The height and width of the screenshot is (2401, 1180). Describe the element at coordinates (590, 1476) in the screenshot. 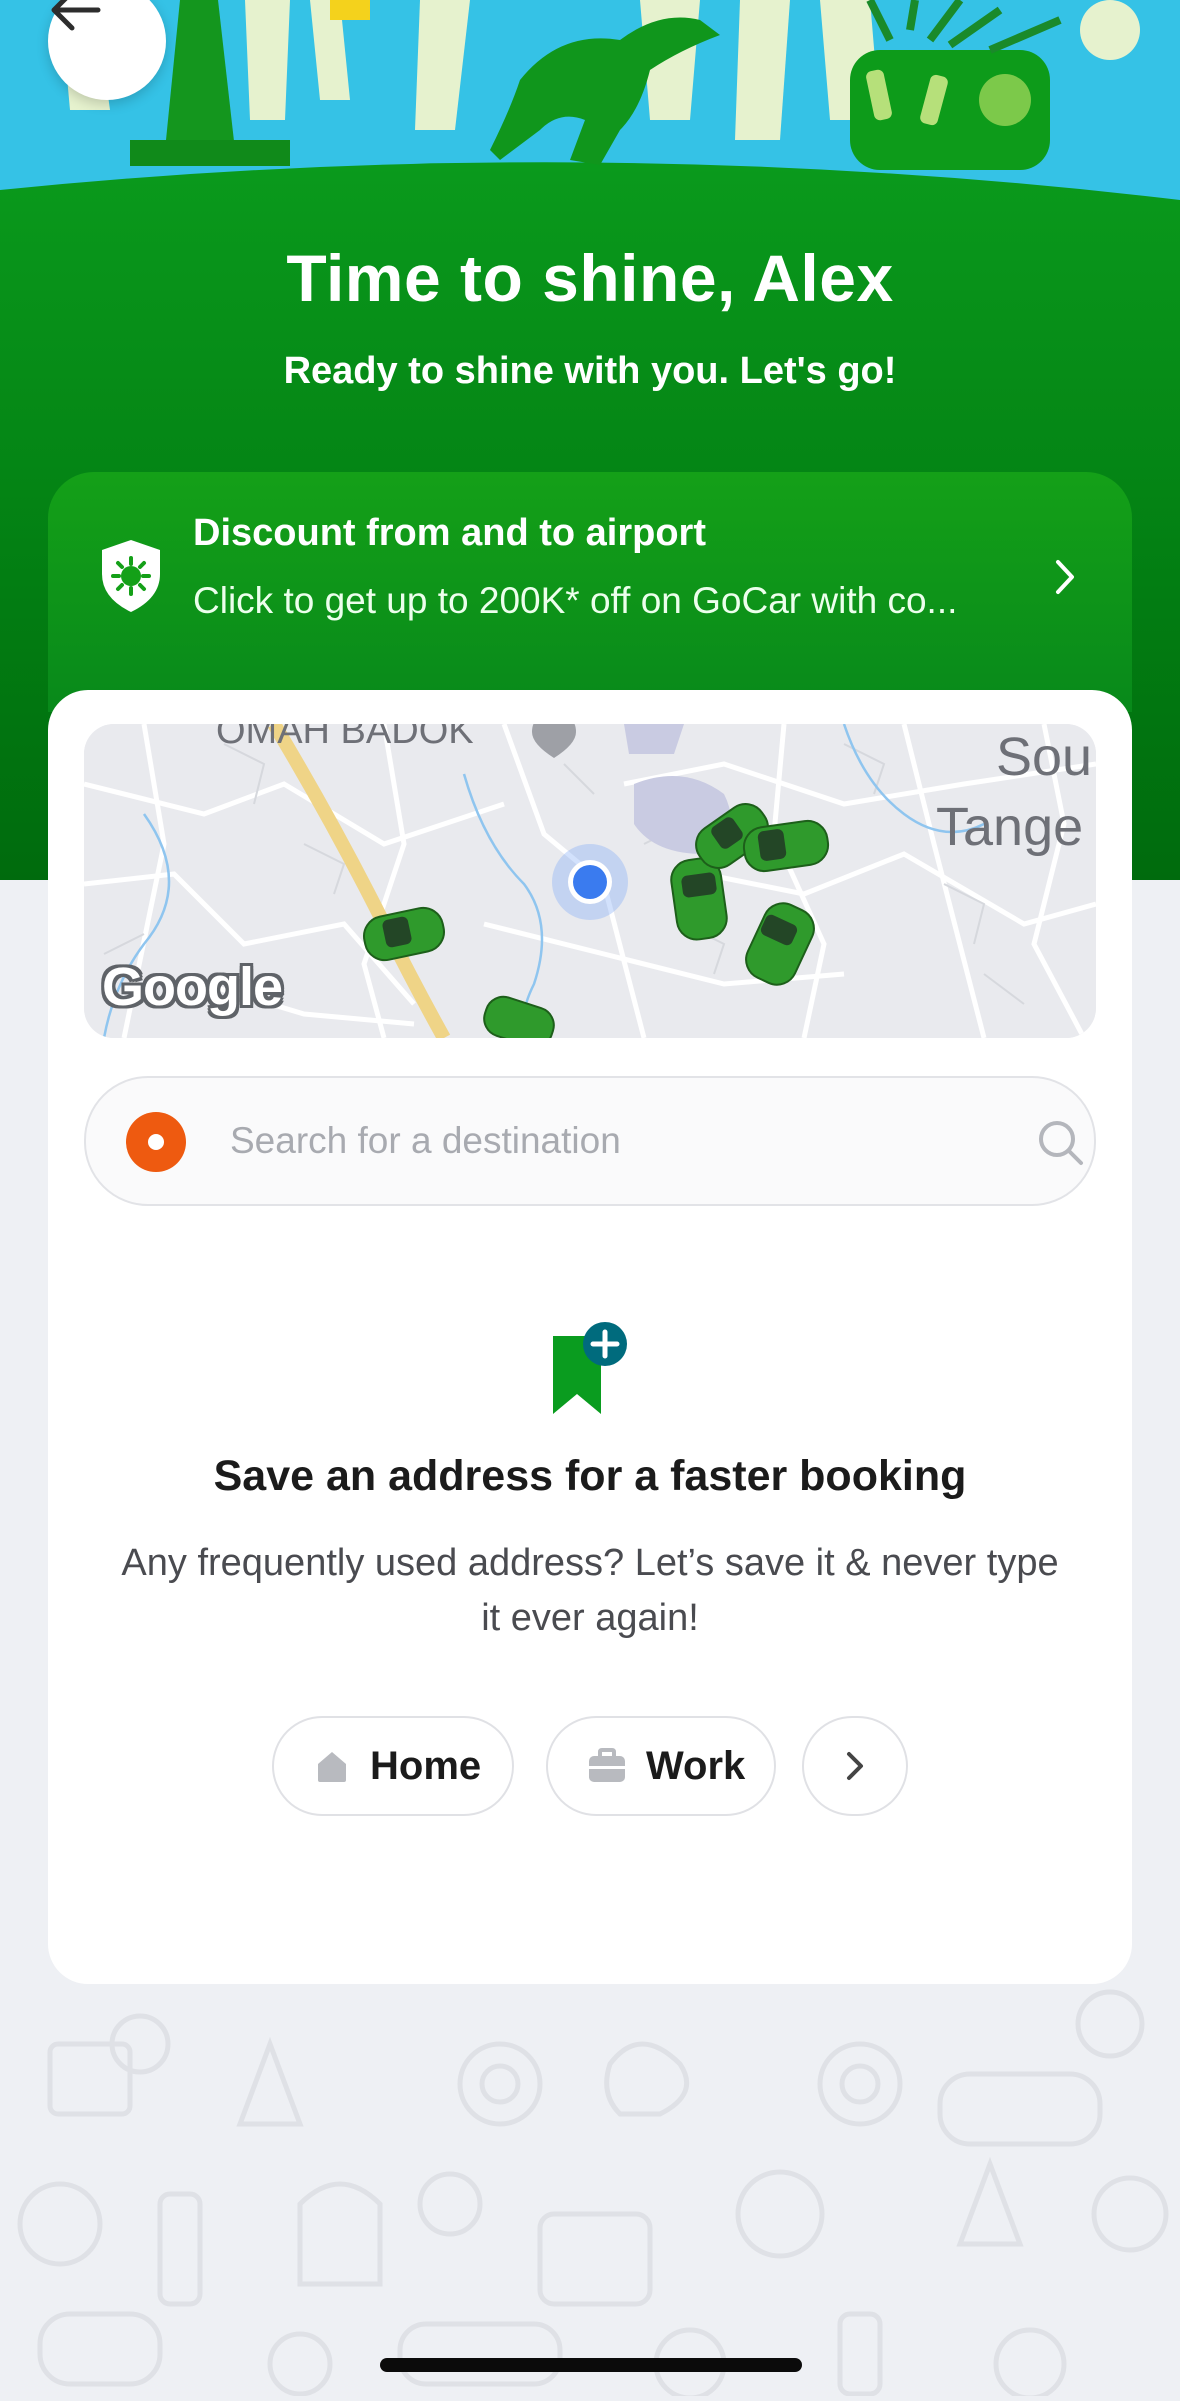

I see `save-address-title: Save an address for a faster booking` at that location.